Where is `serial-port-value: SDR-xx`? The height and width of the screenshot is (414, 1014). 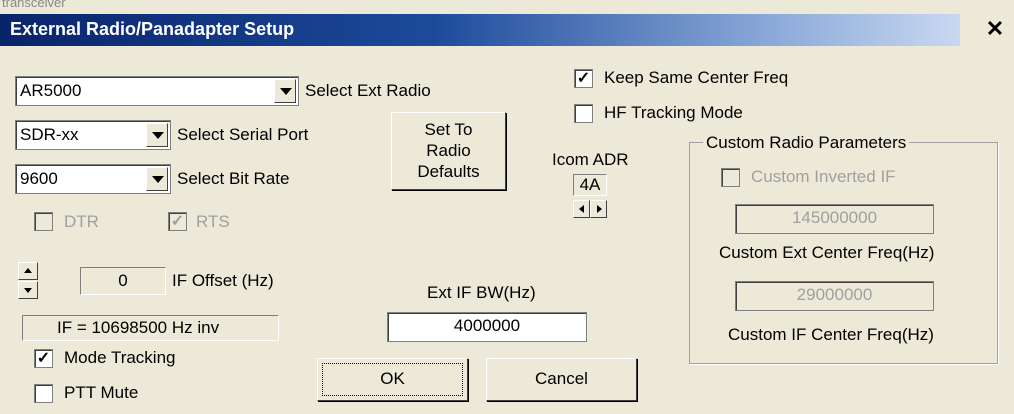 serial-port-value: SDR-xx is located at coordinates (49, 134).